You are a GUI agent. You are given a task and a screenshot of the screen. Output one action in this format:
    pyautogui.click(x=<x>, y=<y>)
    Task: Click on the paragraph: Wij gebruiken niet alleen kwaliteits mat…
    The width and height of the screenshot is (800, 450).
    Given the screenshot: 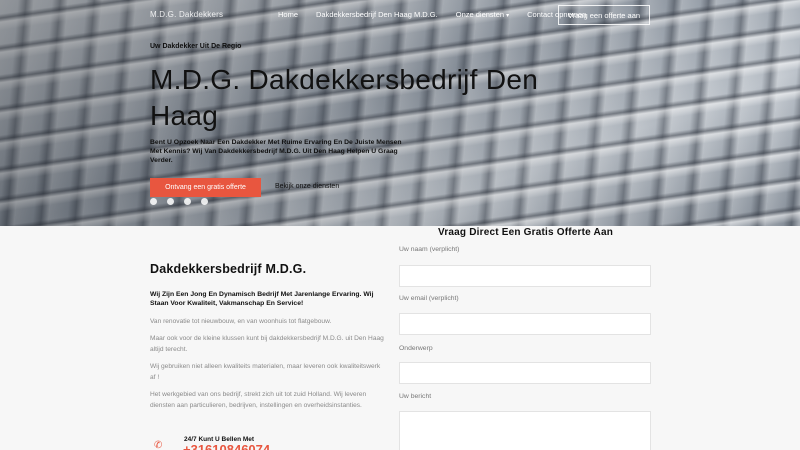 What is the action you would take?
    pyautogui.click(x=265, y=372)
    